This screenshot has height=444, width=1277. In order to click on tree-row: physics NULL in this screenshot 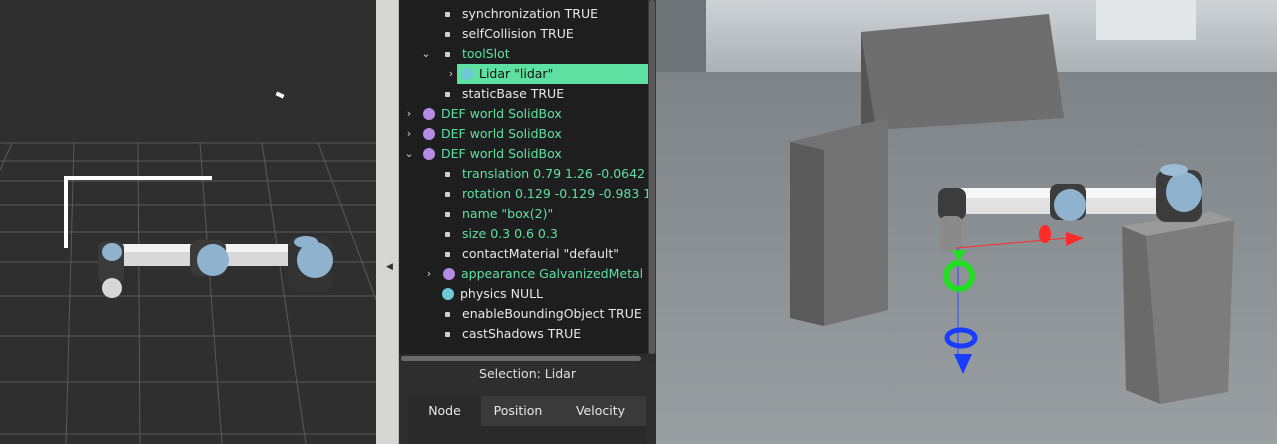, I will do `click(523, 294)`.